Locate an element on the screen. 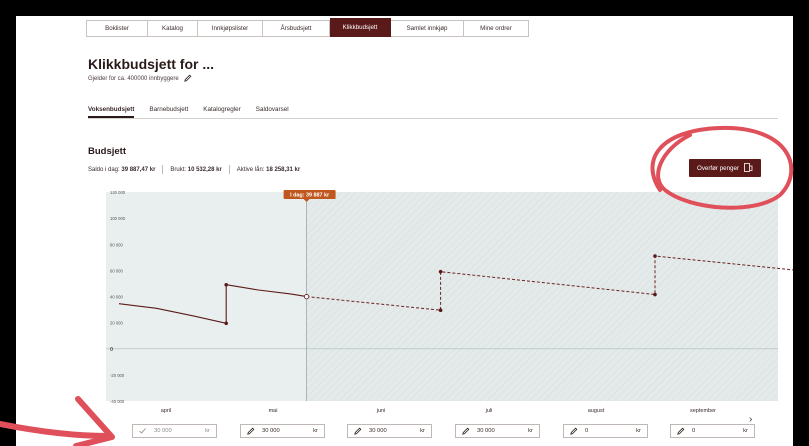  y-tick-label: 40 000 is located at coordinates (116, 297).